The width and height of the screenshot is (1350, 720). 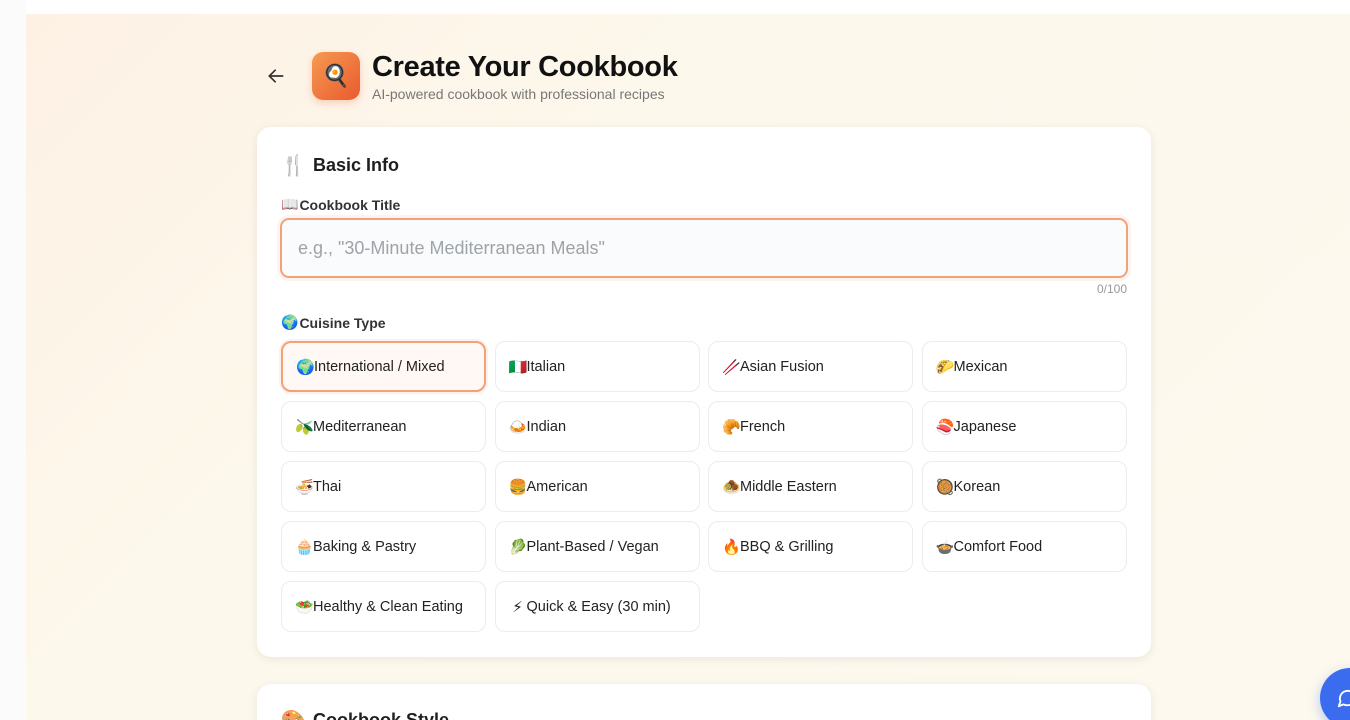 I want to click on cuisine-emoji-icon: ⚡, so click(x=517, y=607).